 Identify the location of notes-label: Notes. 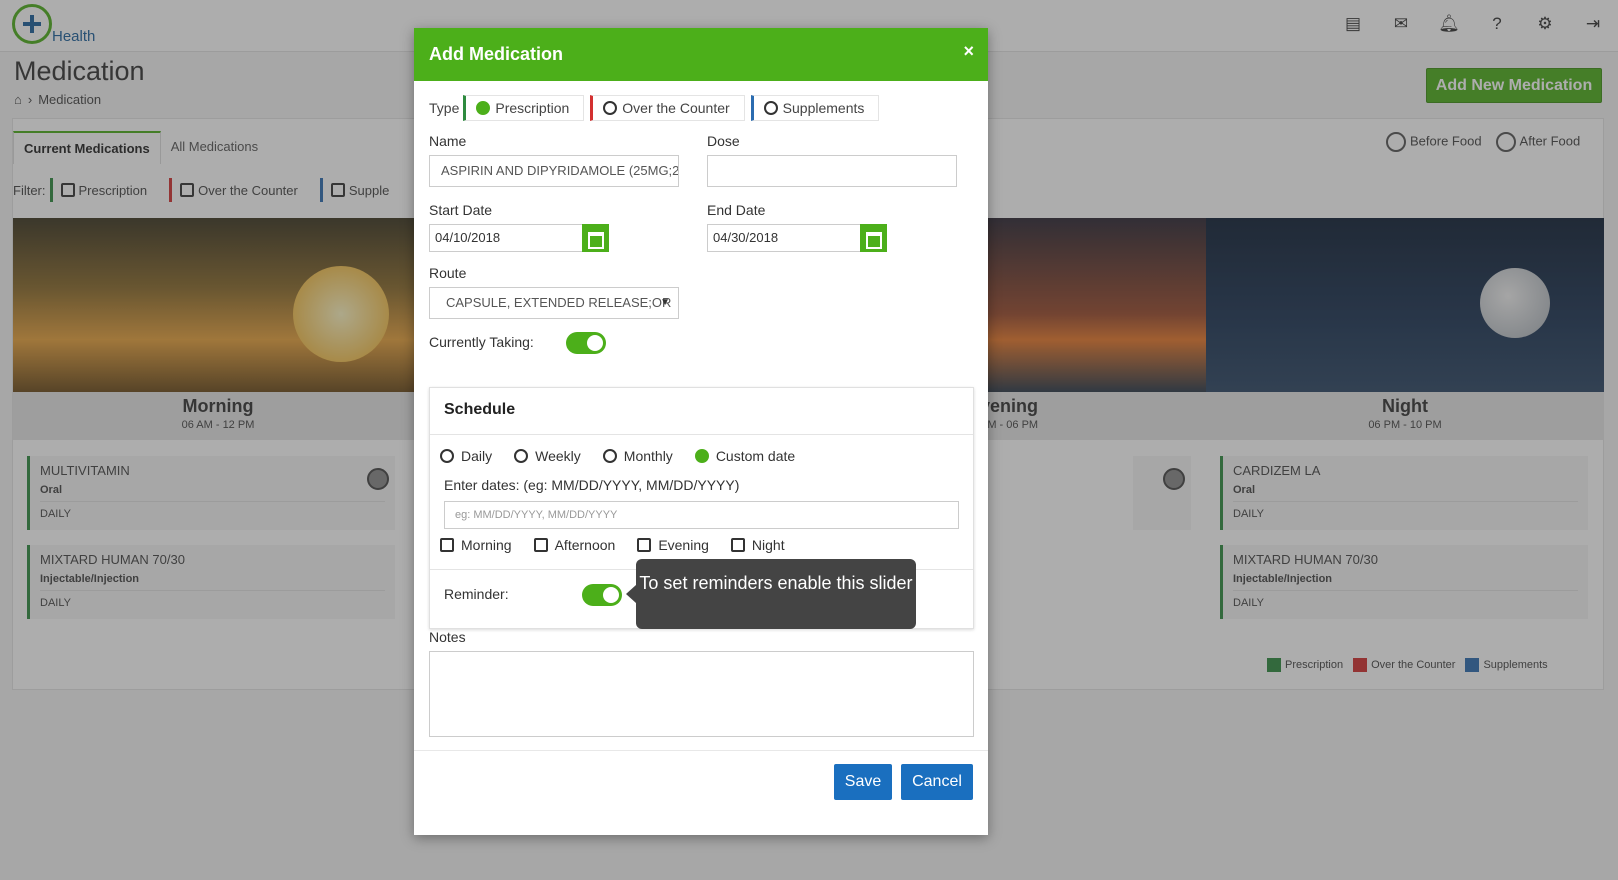
(447, 637).